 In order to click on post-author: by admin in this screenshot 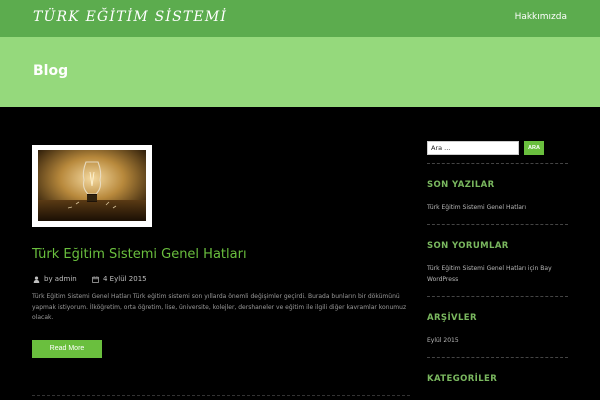, I will do `click(55, 279)`.